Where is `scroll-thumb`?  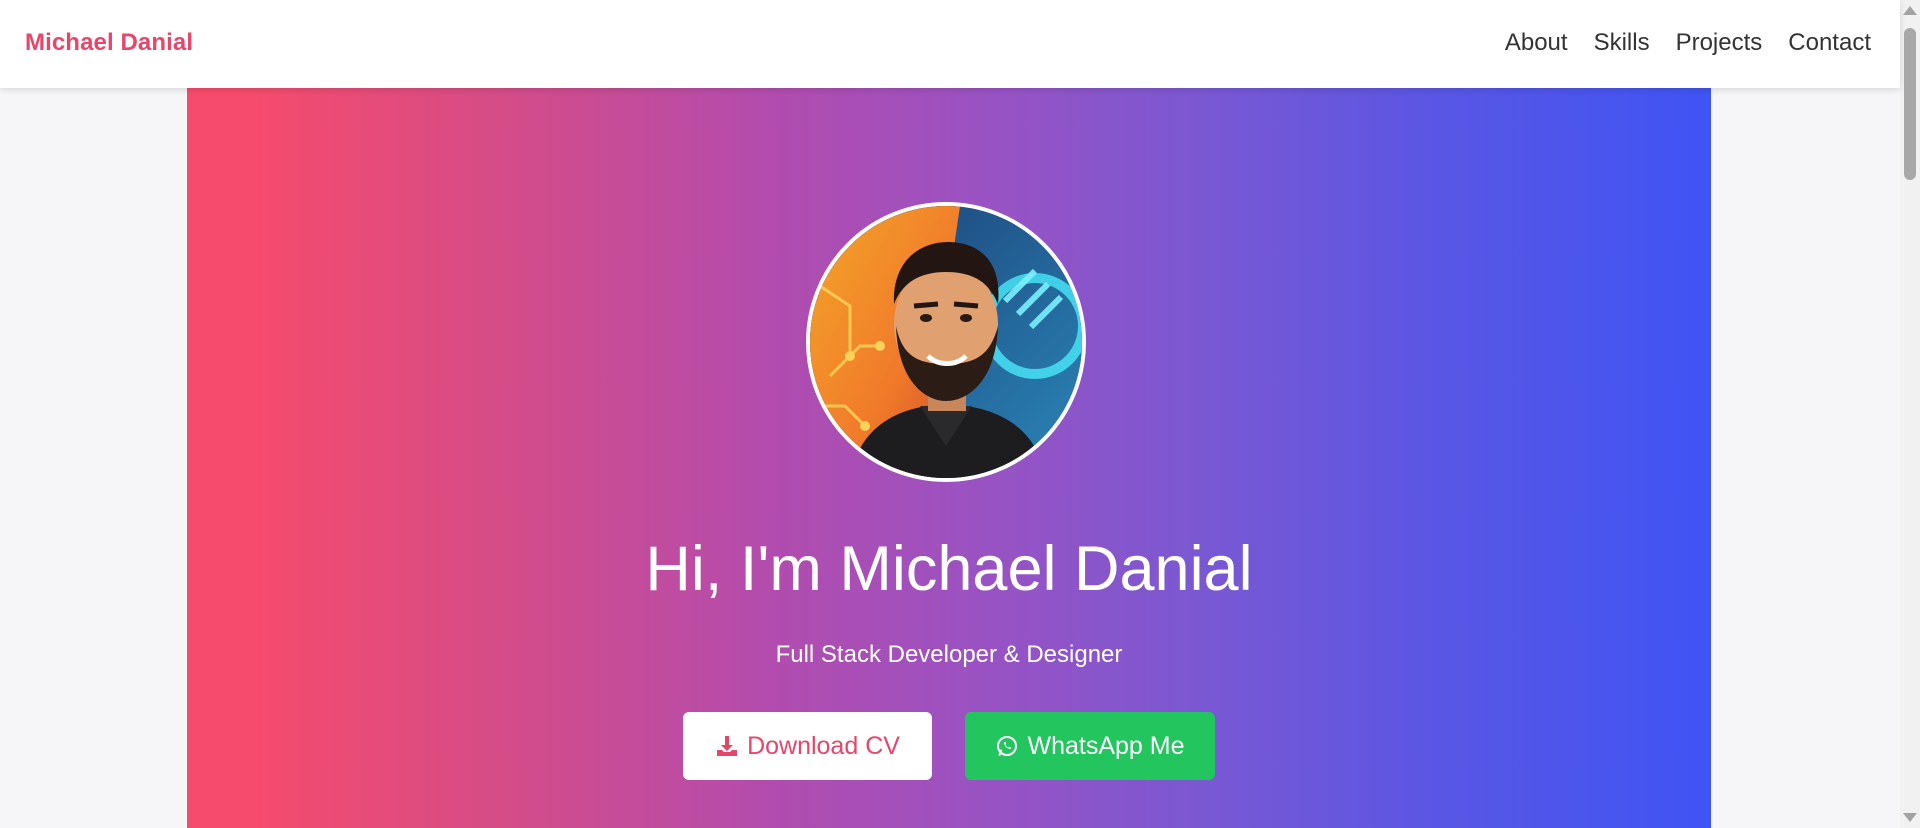 scroll-thumb is located at coordinates (1910, 104).